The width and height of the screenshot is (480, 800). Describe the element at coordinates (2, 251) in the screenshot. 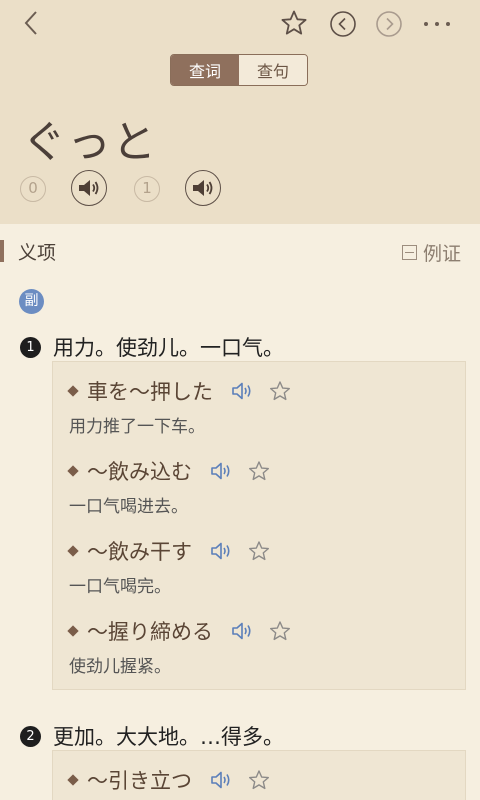

I see `section-accent-bar` at that location.